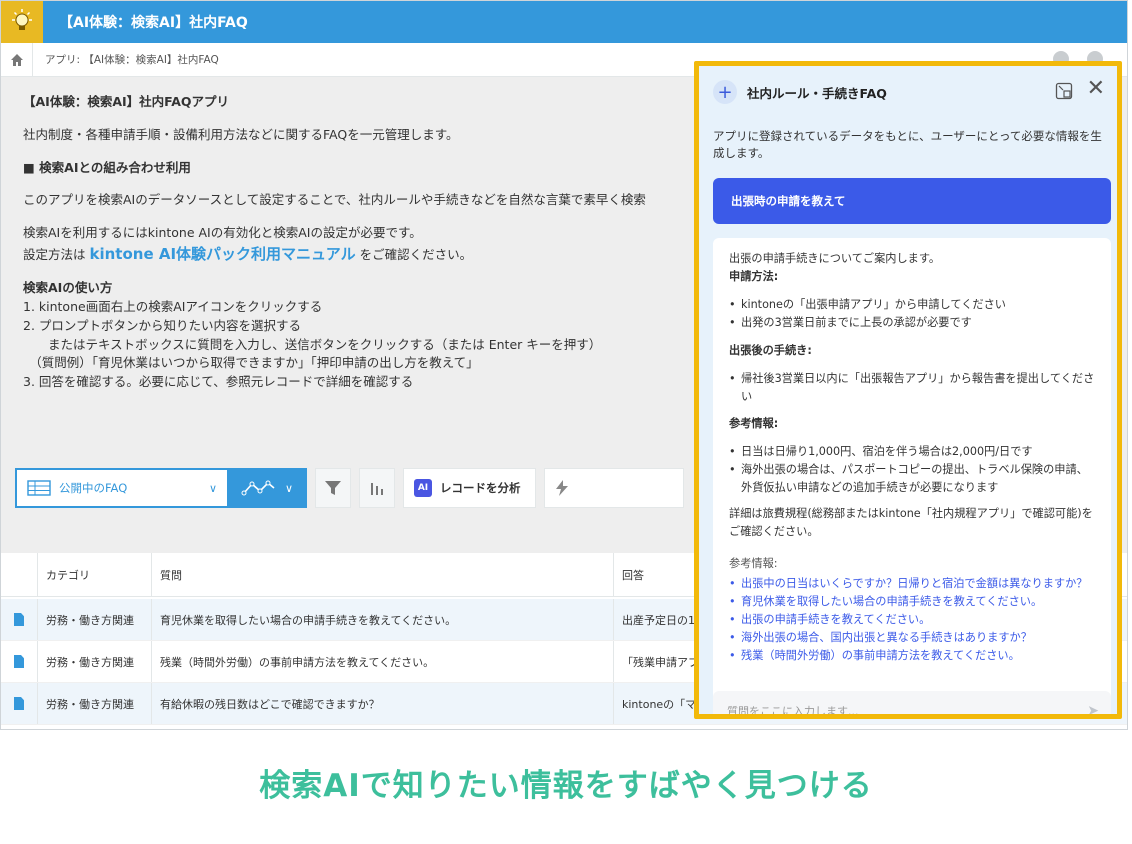  What do you see at coordinates (423, 488) in the screenshot?
I see `ai-icon: AI` at bounding box center [423, 488].